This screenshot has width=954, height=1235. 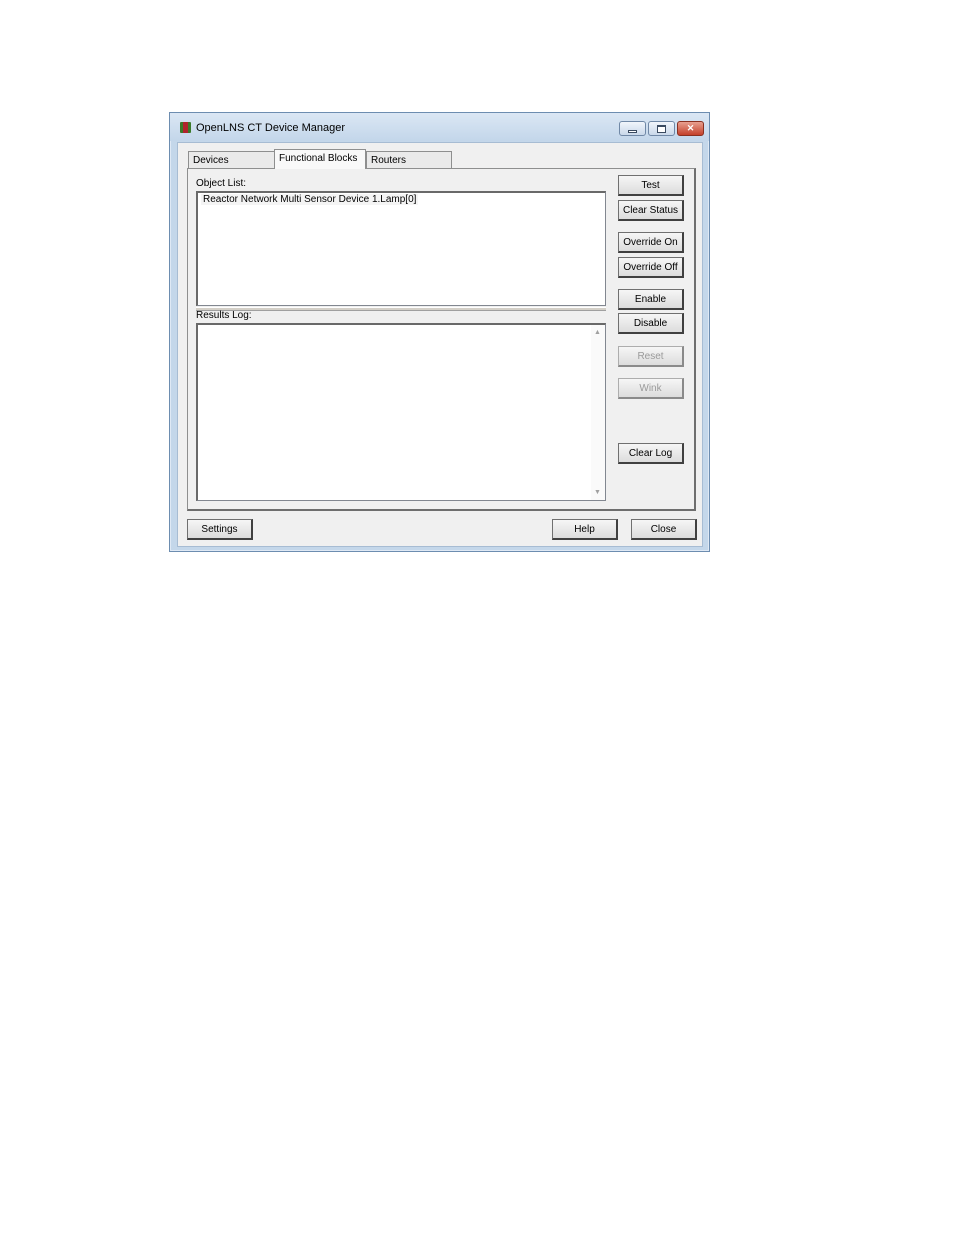 What do you see at coordinates (651, 242) in the screenshot?
I see `override-on-button: Override On` at bounding box center [651, 242].